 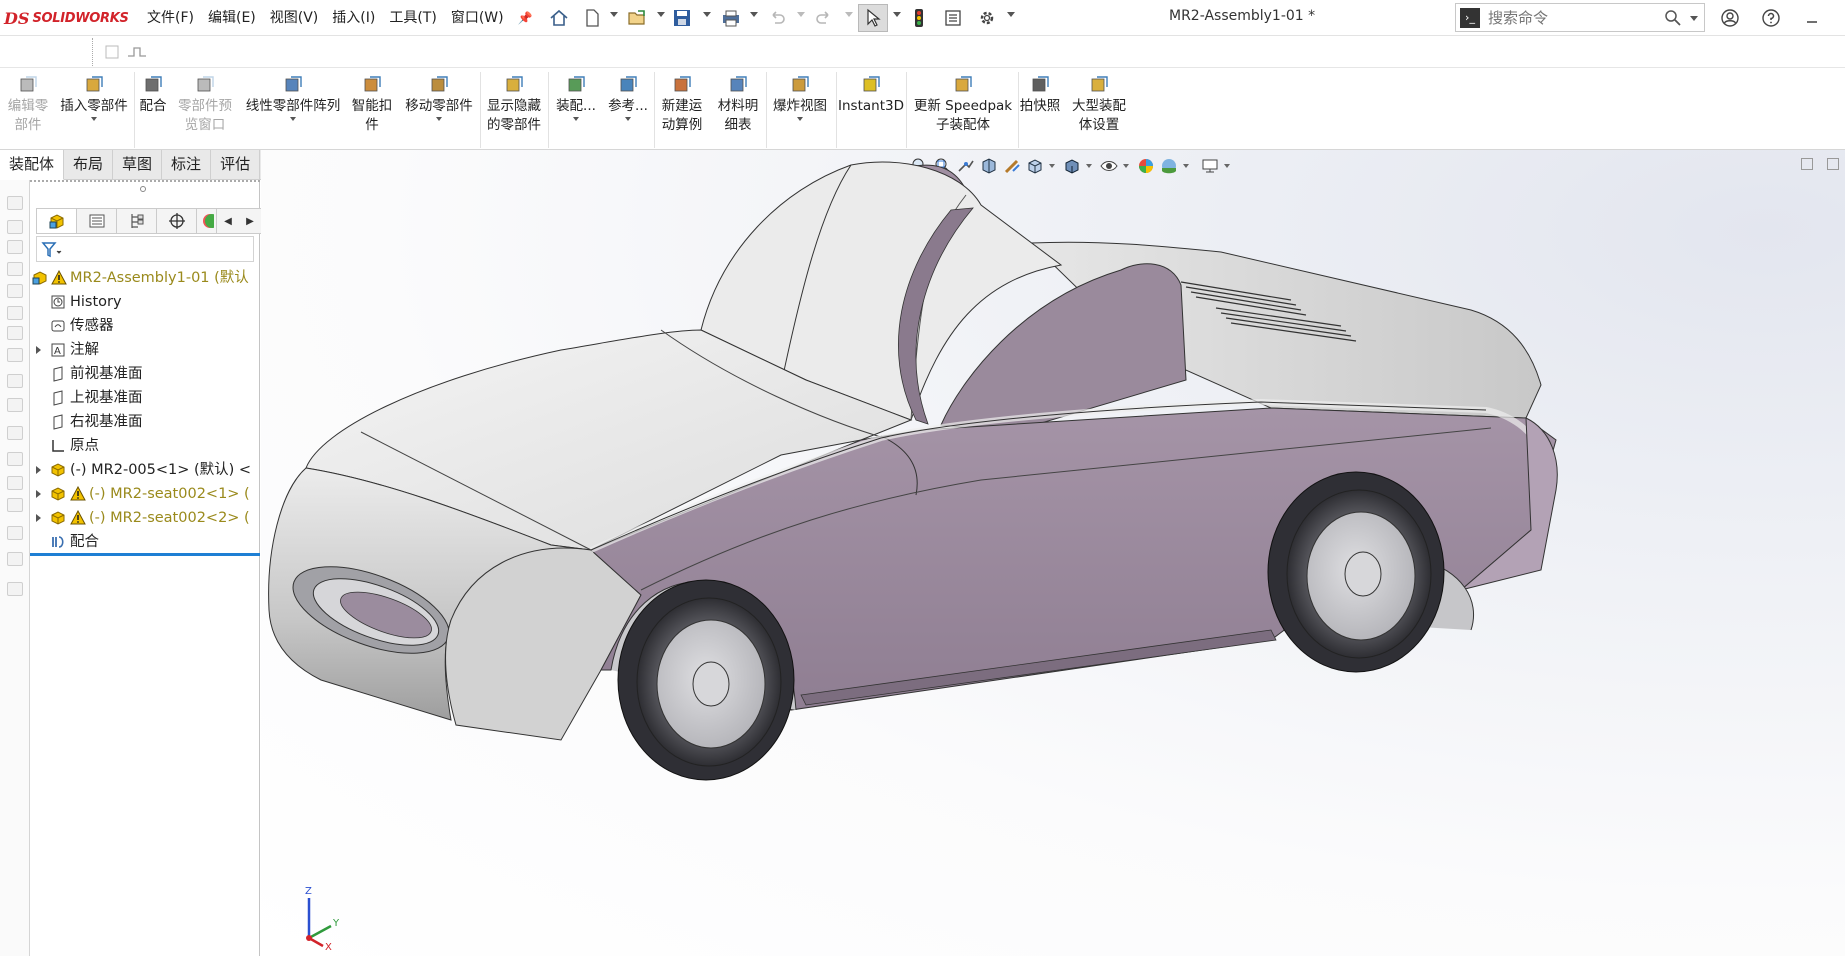 I want to click on tab-display-manager, so click(x=207, y=221).